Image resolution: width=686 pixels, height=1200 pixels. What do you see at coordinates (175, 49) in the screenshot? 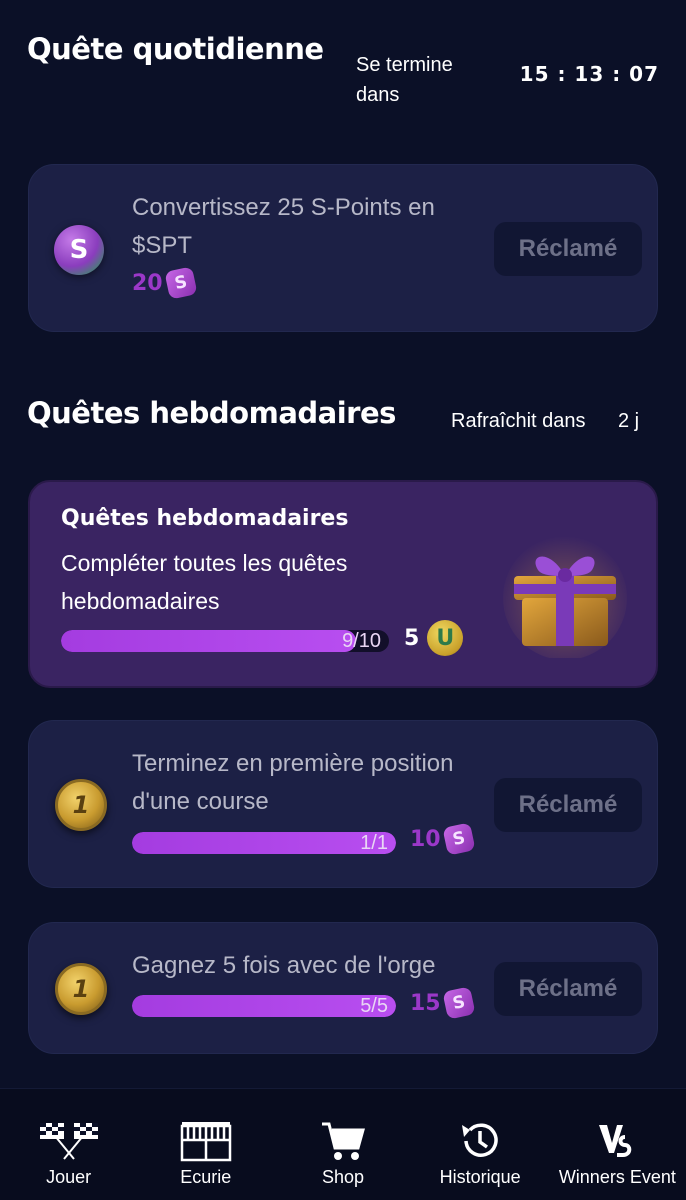
I see `daily-quest-title: Quête quotidienne` at bounding box center [175, 49].